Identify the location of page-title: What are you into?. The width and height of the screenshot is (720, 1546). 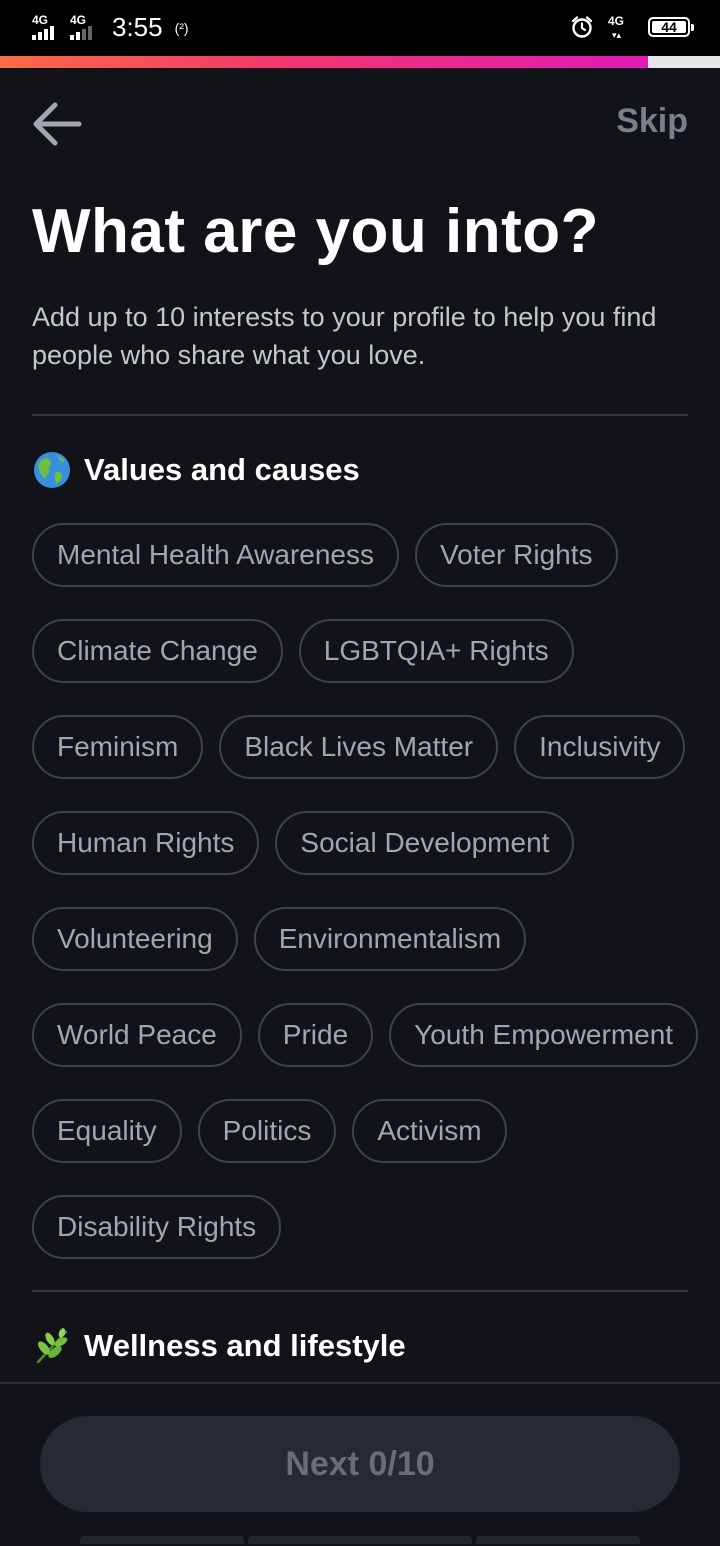
(315, 231).